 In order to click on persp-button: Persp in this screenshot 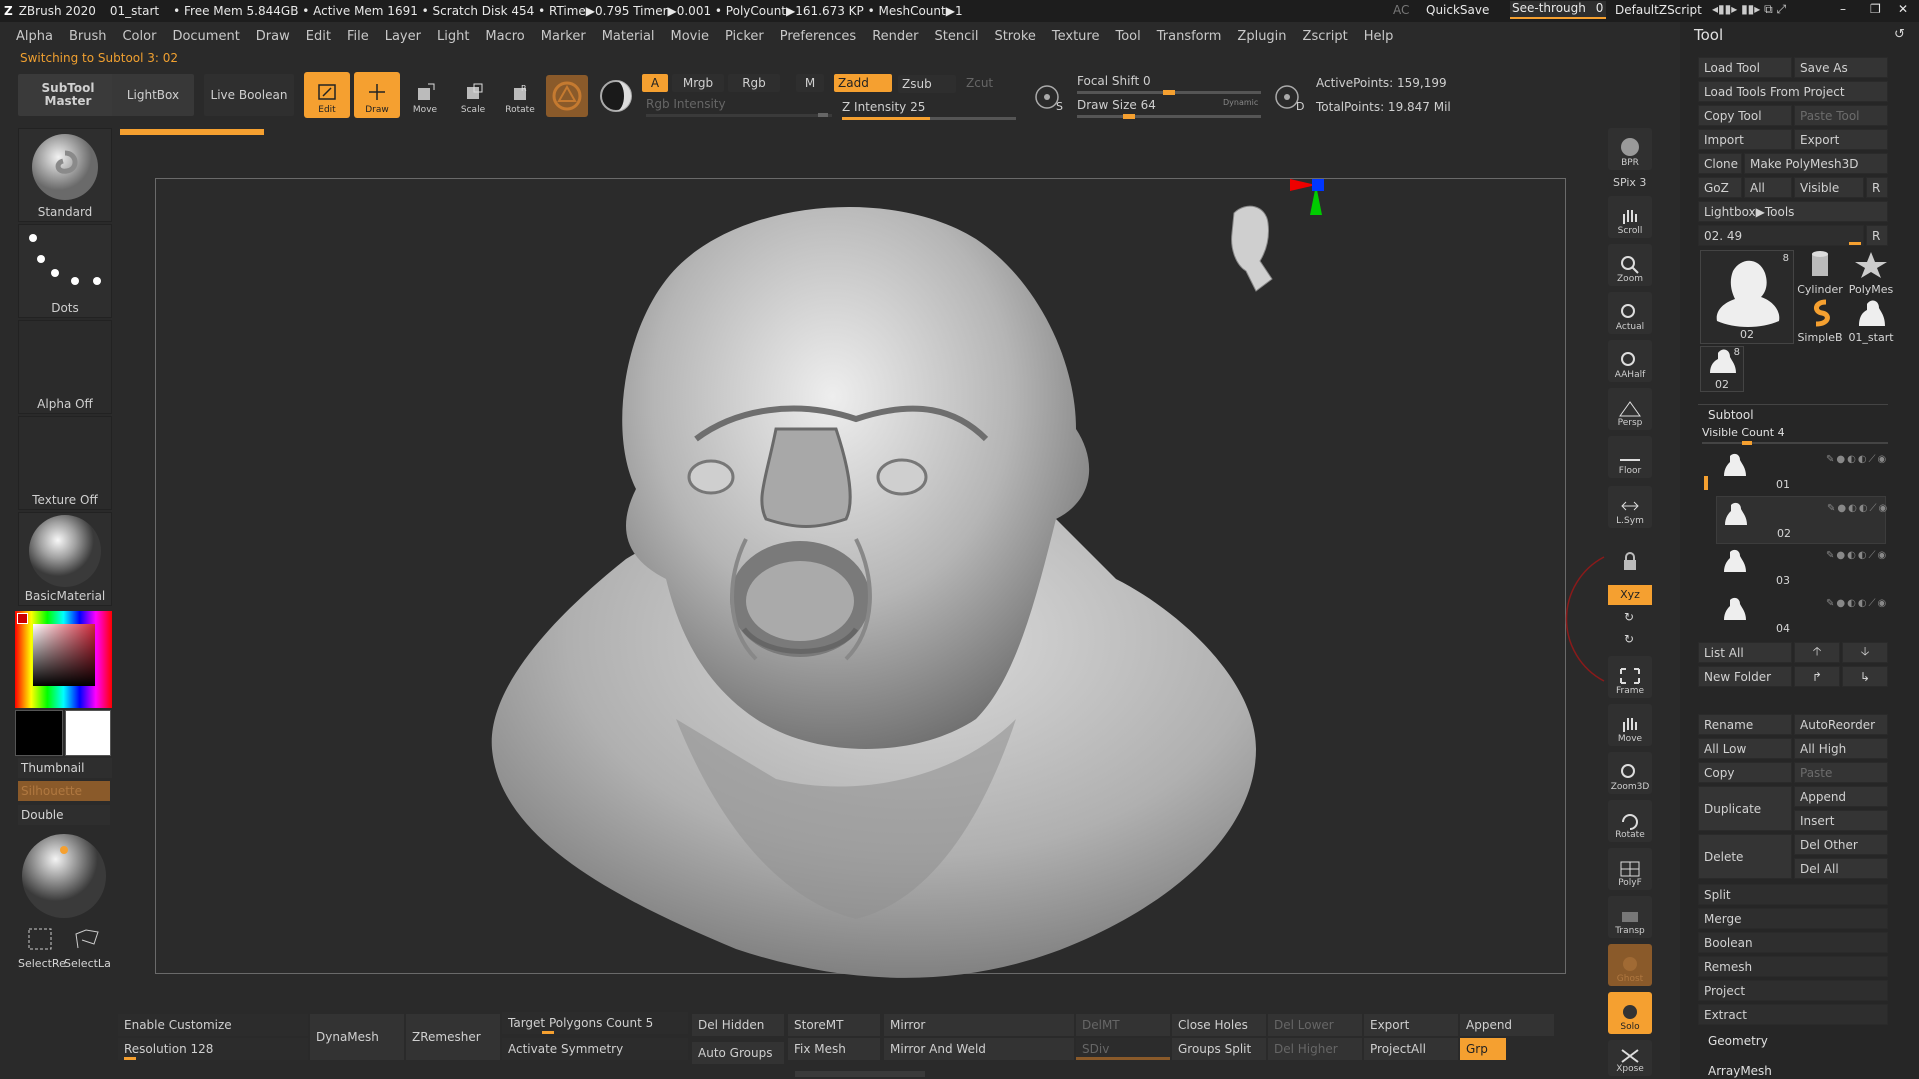, I will do `click(1630, 409)`.